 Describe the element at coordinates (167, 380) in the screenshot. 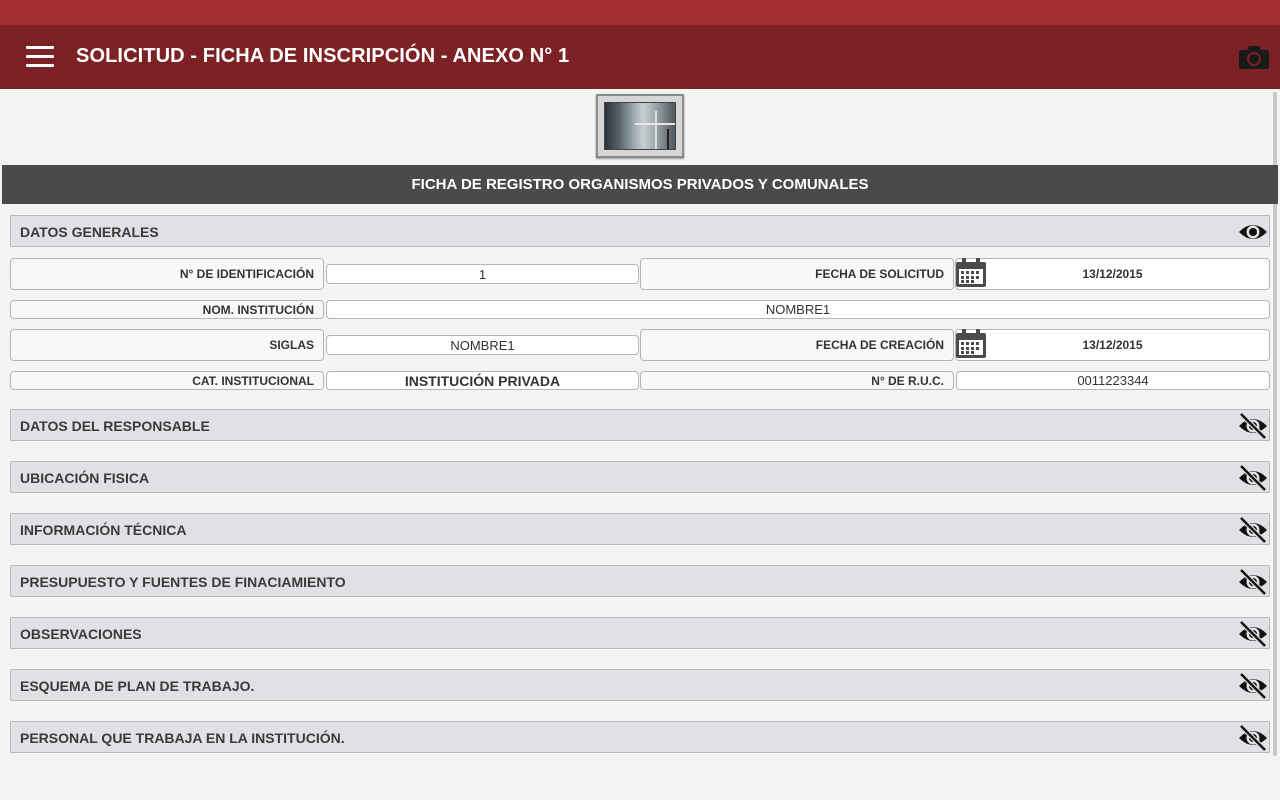

I see `categoria-label: CAT. INSTITUCIONAL` at that location.